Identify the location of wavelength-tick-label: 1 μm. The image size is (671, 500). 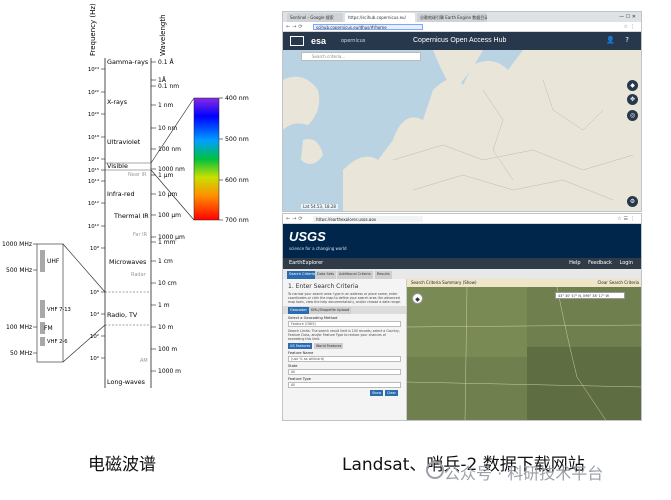
(166, 175).